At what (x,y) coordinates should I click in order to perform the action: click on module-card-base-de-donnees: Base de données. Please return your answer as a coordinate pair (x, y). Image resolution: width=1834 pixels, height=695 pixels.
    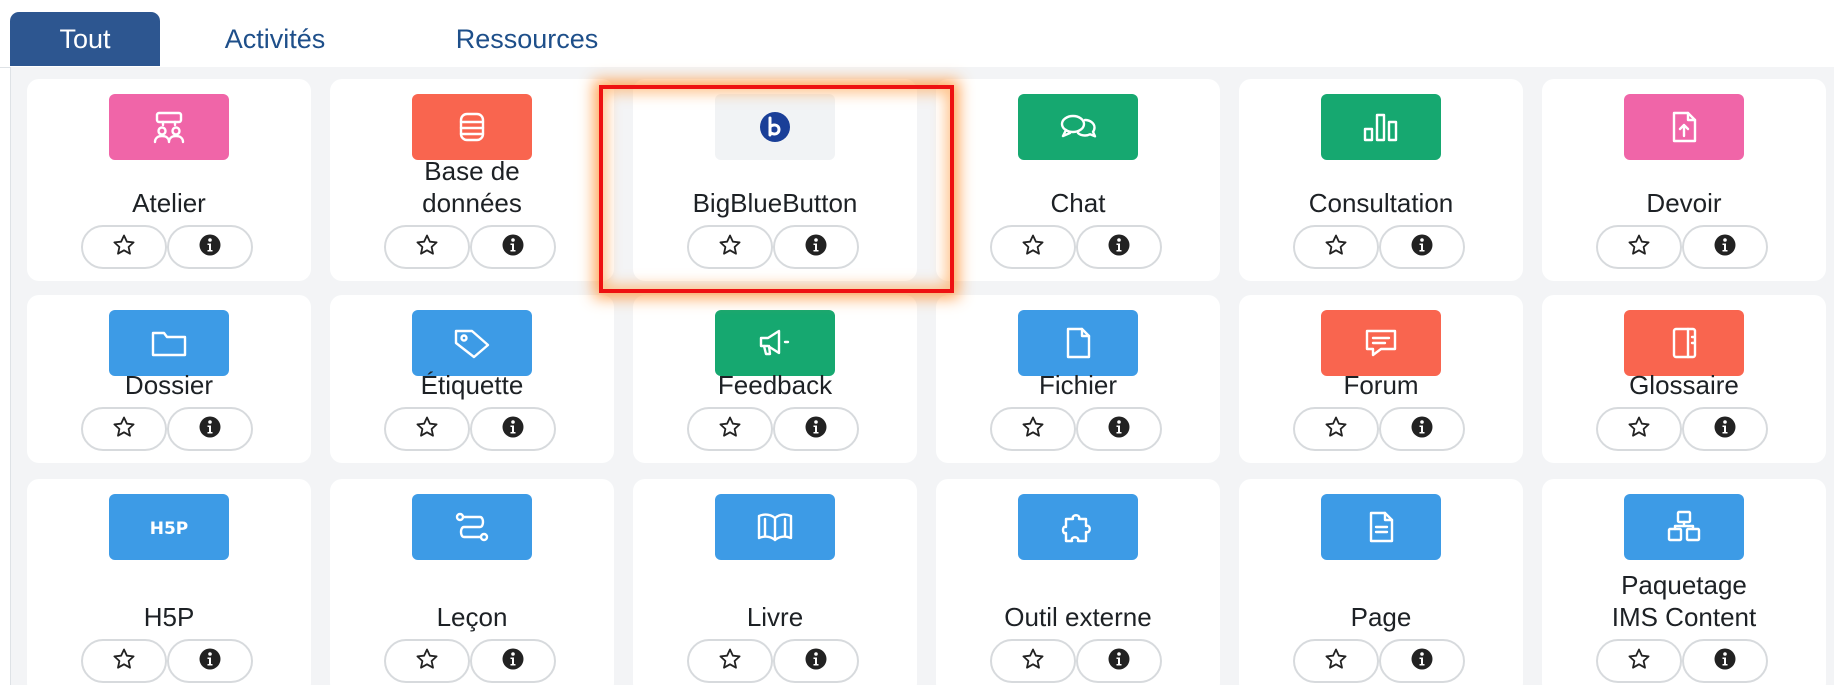
    Looking at the image, I should click on (472, 180).